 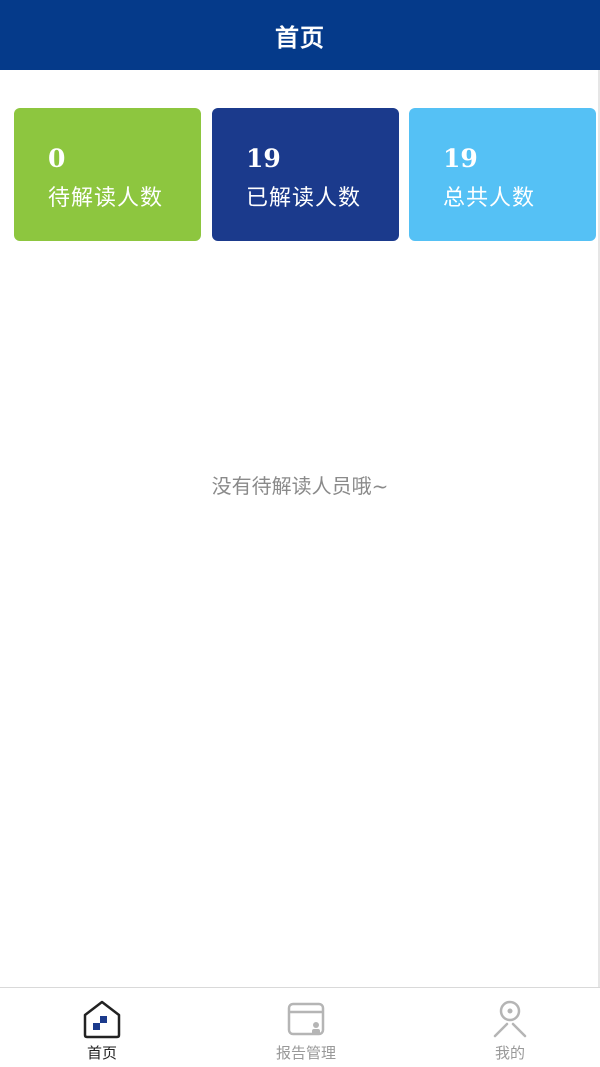 I want to click on tab-home: 首页, so click(x=102, y=1027).